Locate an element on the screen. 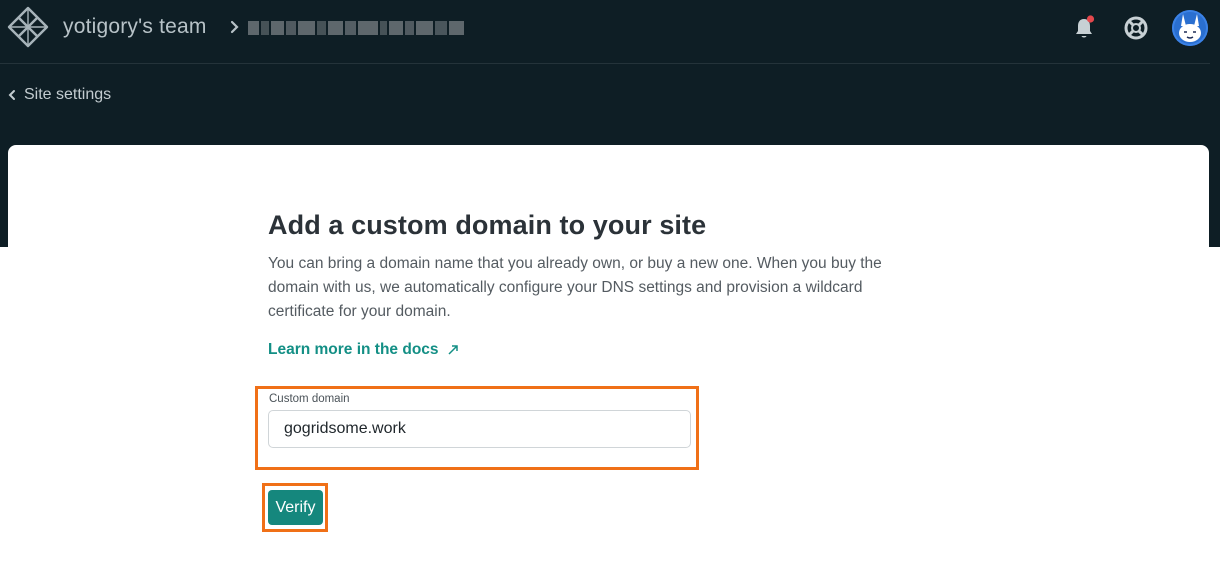 This screenshot has height=575, width=1220. custom-domain-label: Custom domain is located at coordinates (309, 399).